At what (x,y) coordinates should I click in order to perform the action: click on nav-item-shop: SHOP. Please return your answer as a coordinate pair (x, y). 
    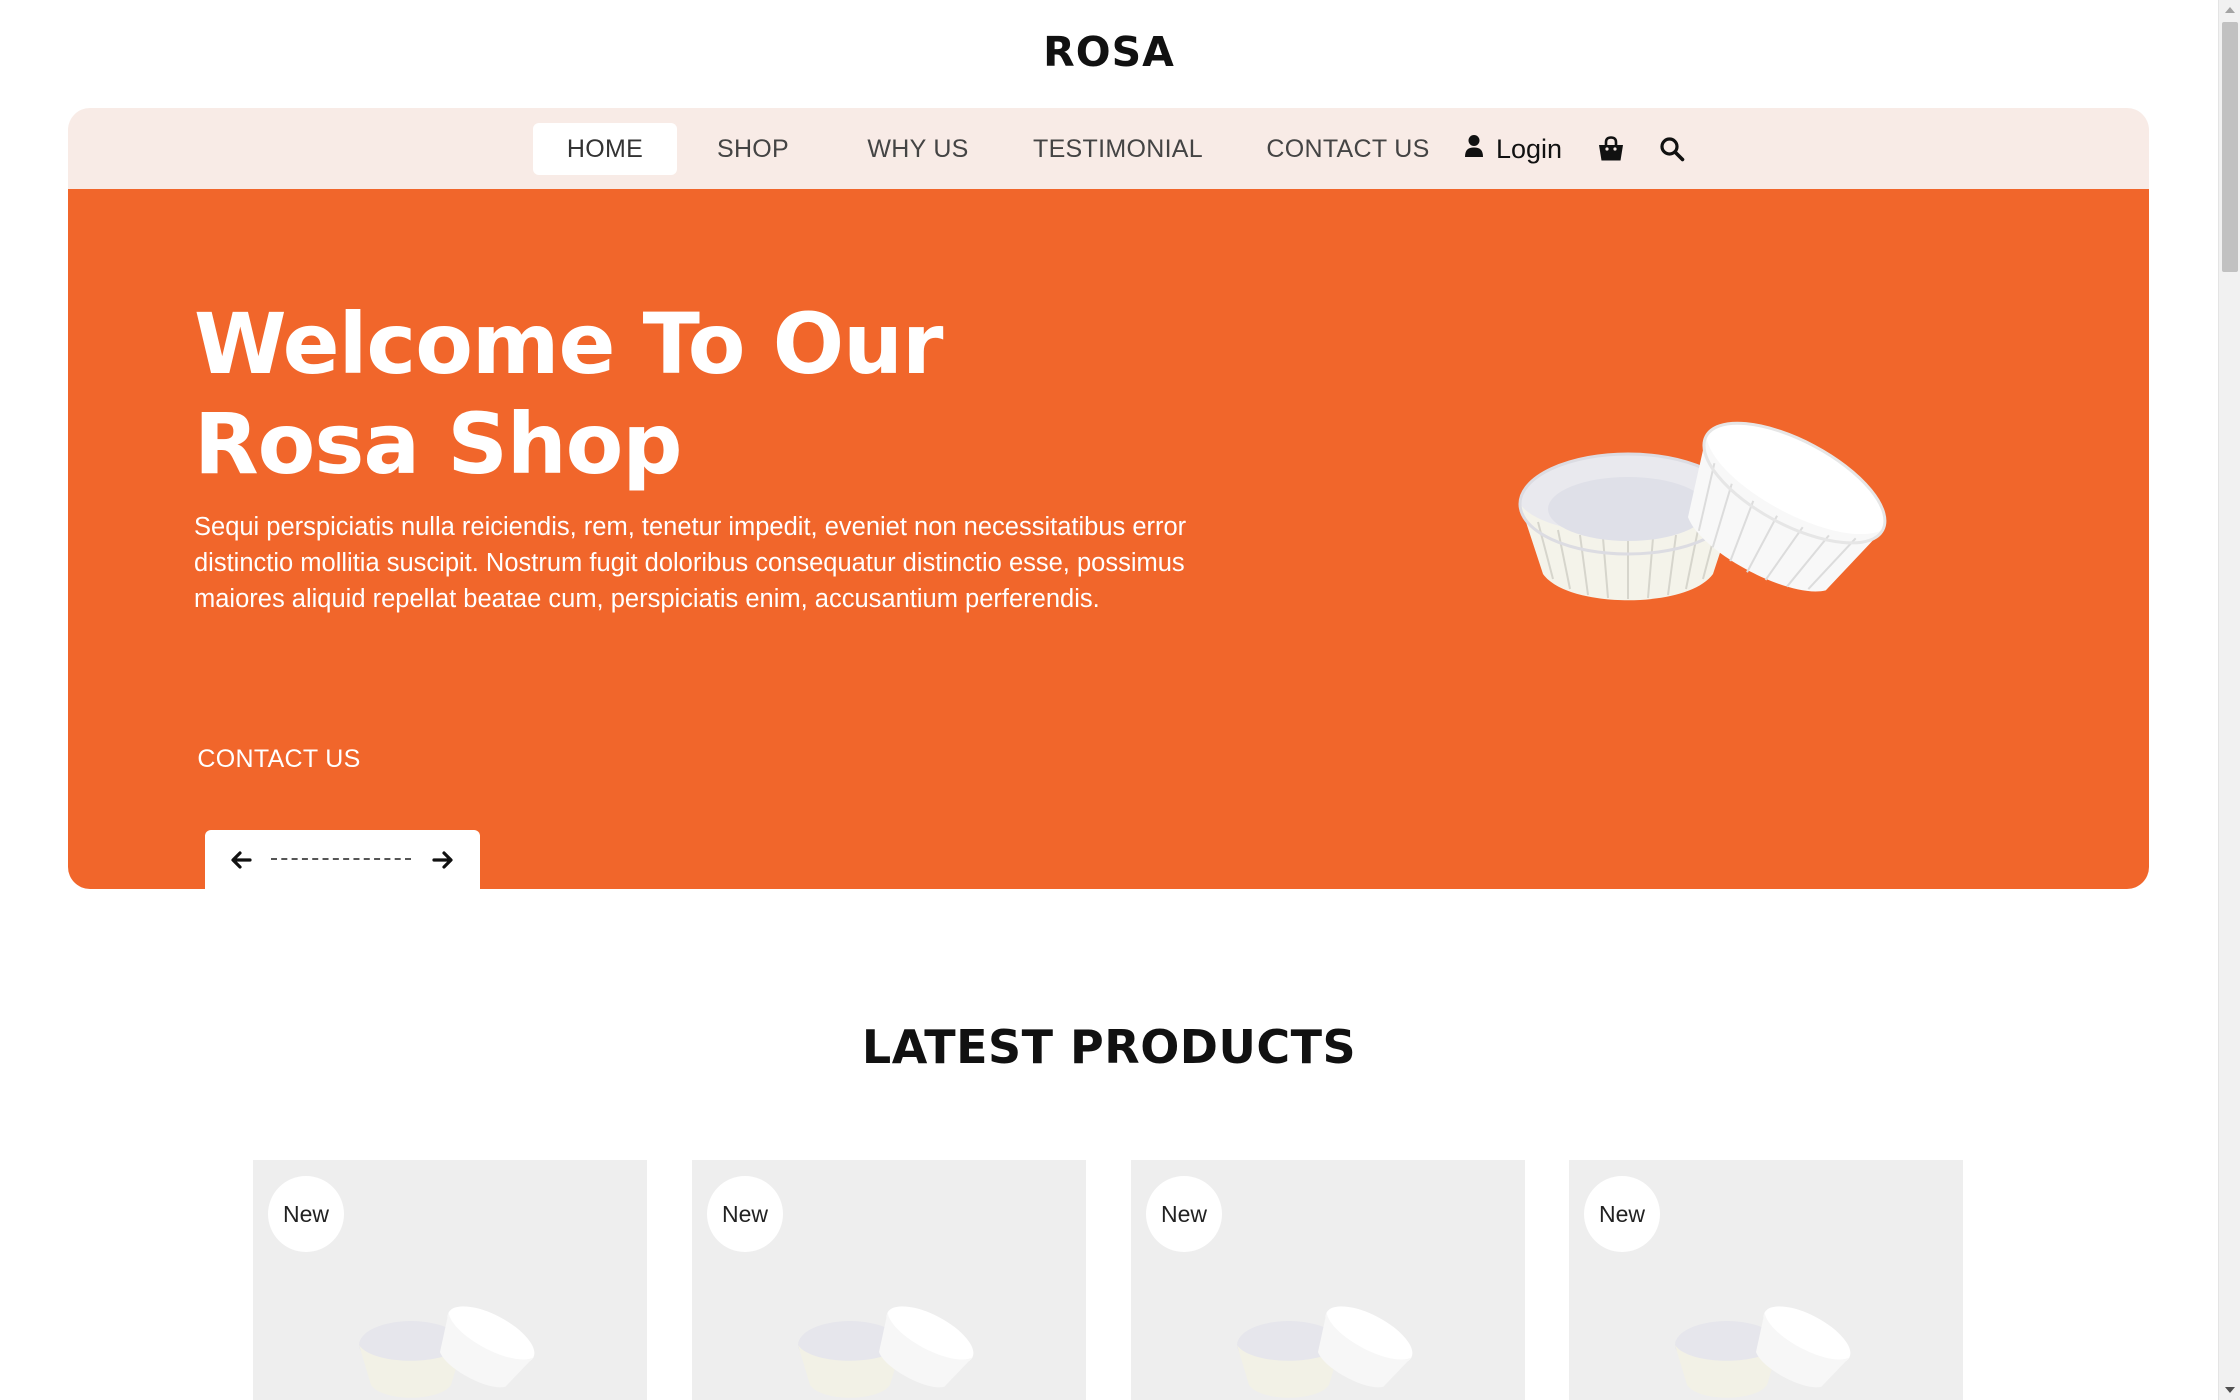
    Looking at the image, I should click on (753, 149).